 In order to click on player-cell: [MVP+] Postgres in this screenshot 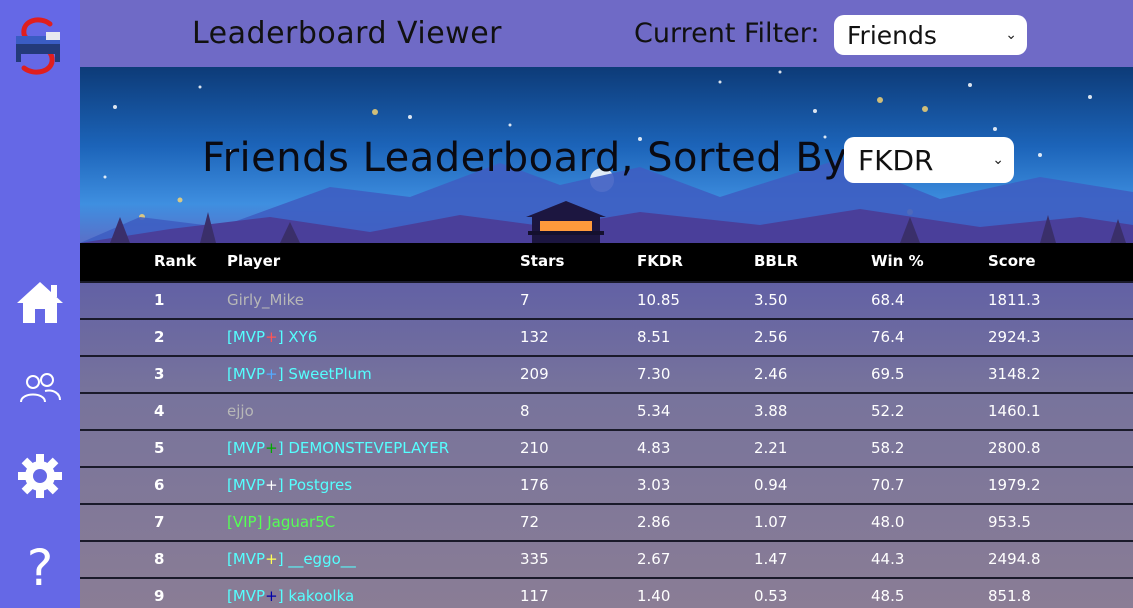, I will do `click(289, 485)`.